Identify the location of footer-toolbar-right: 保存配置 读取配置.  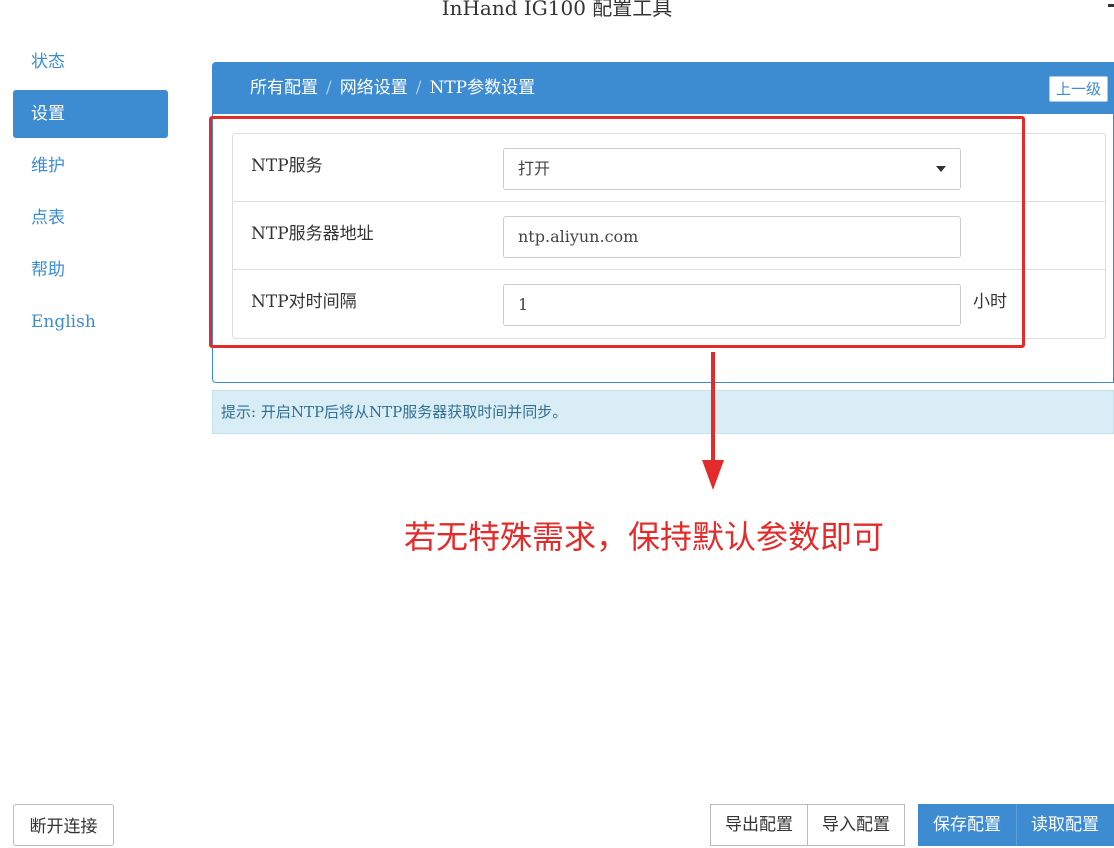
(1016, 825).